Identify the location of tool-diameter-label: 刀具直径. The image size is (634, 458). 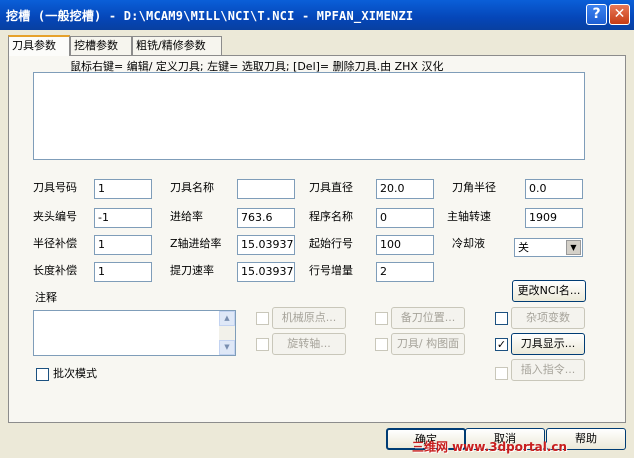
(331, 187).